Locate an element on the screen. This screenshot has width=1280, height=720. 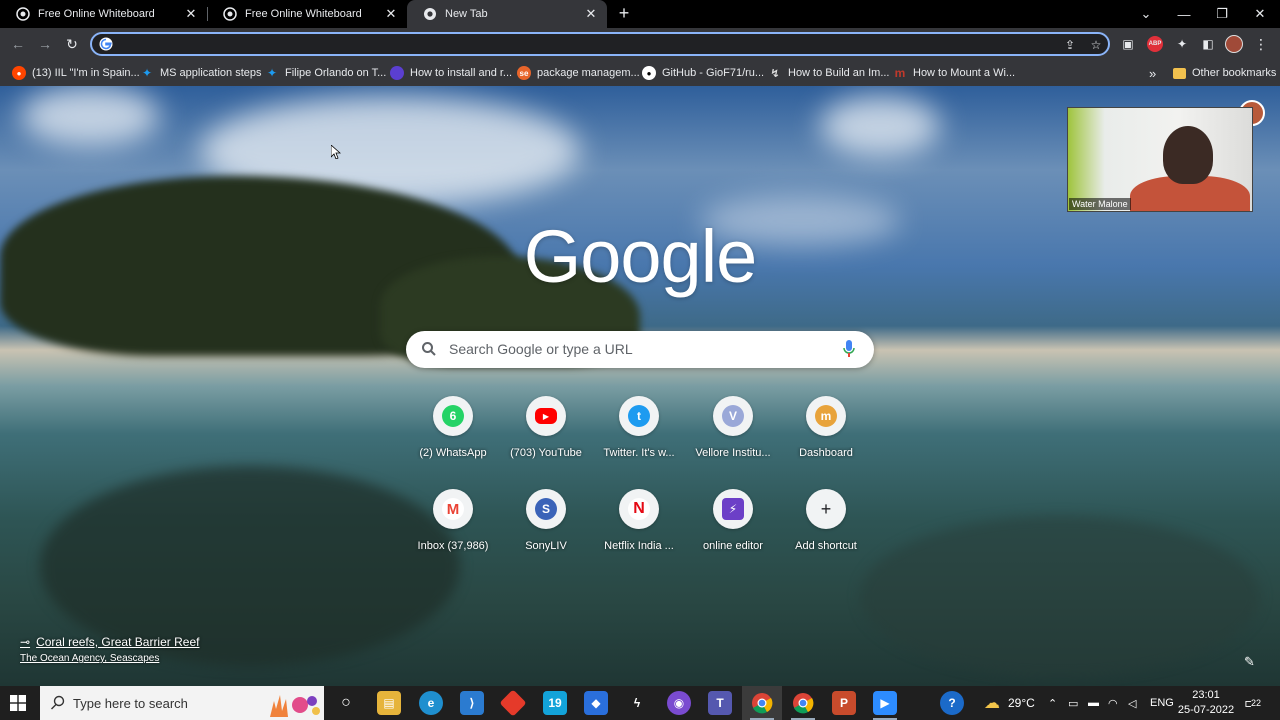
shortcut-dashboard: m Dashboard is located at coordinates (826, 427).